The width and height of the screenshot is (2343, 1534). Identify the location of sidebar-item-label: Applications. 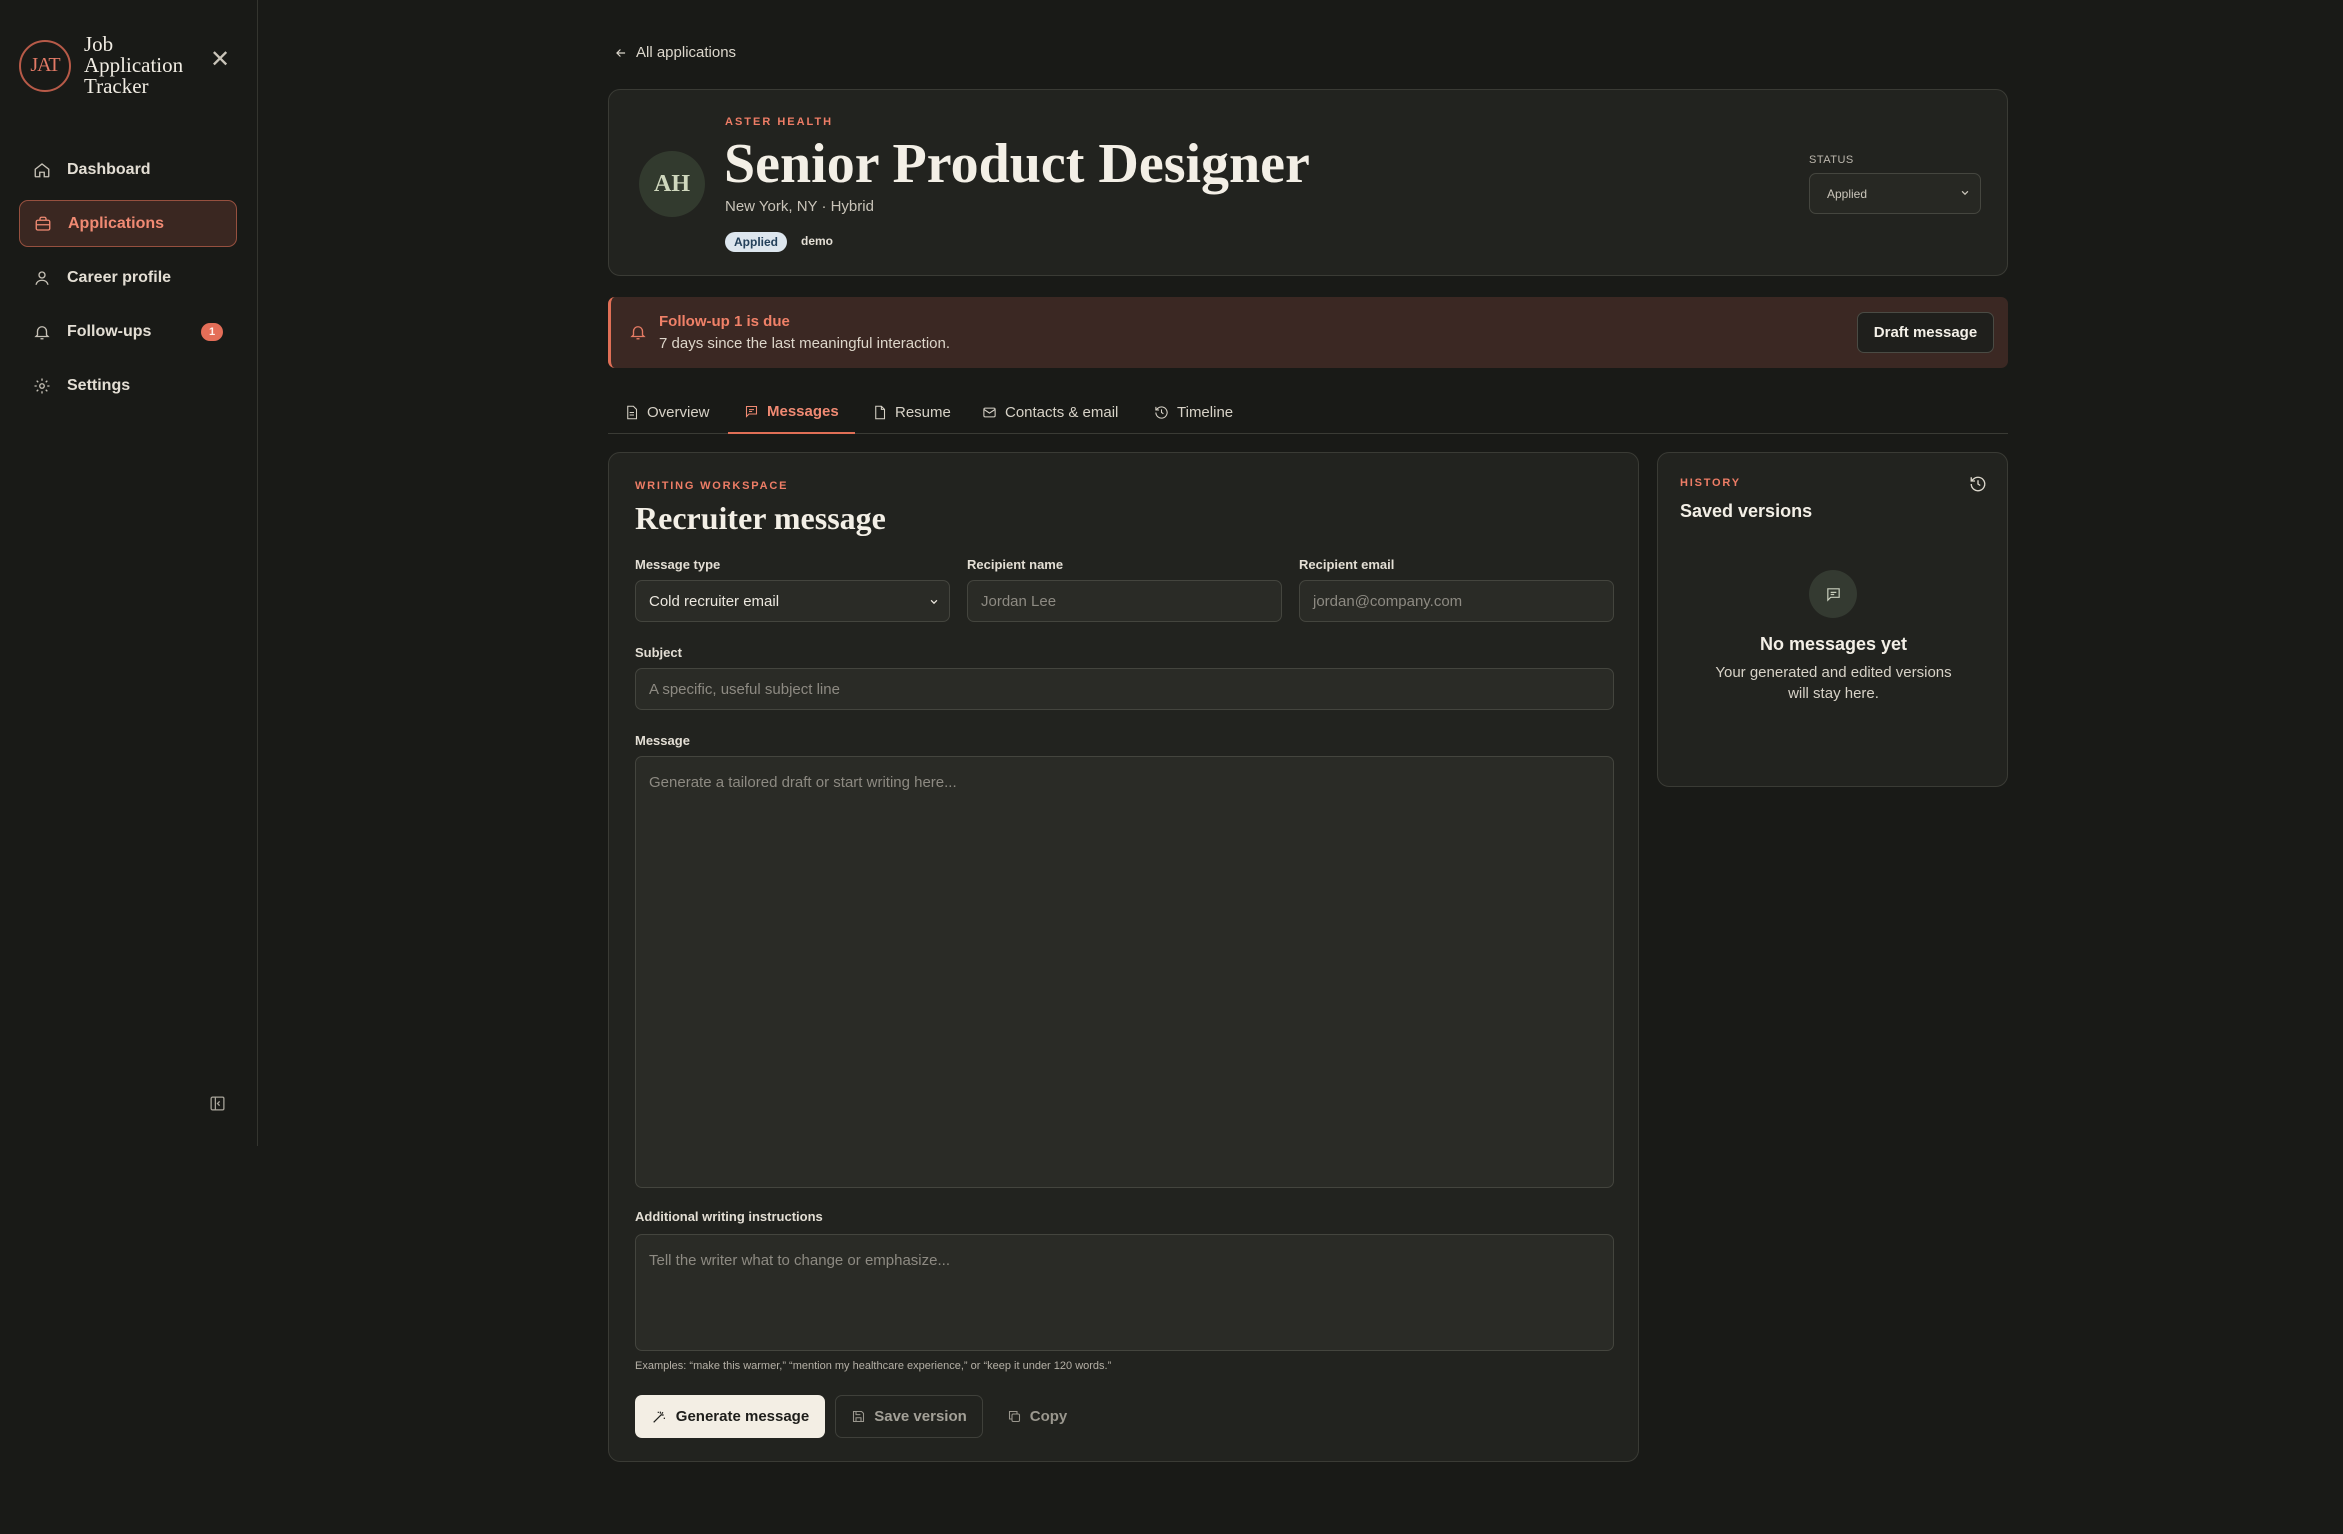
(116, 223).